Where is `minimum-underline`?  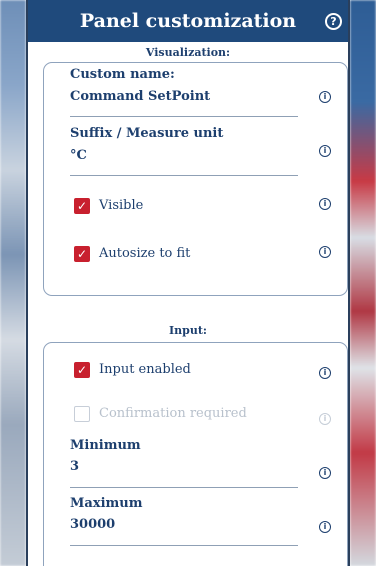 minimum-underline is located at coordinates (184, 487).